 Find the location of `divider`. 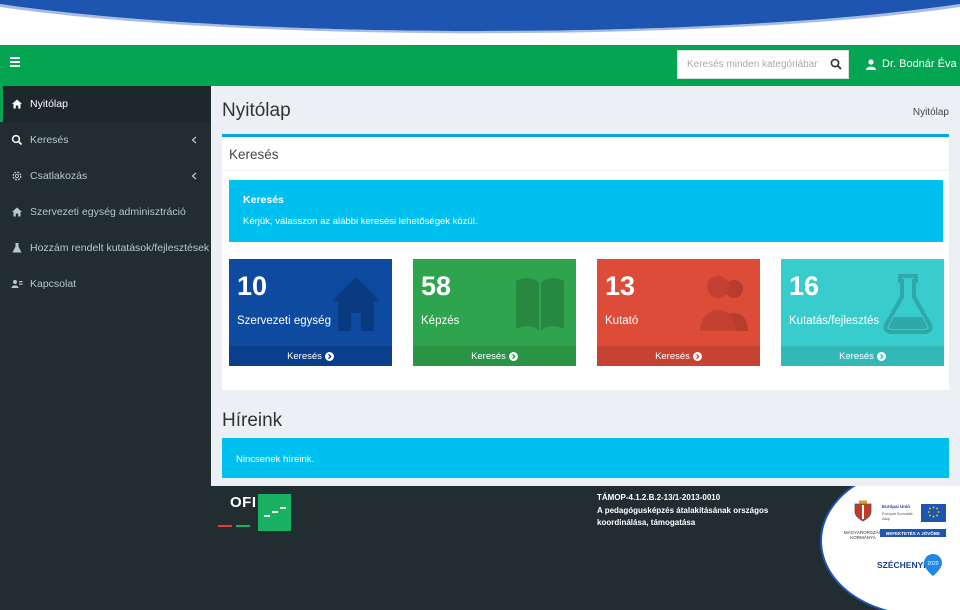

divider is located at coordinates (585, 170).